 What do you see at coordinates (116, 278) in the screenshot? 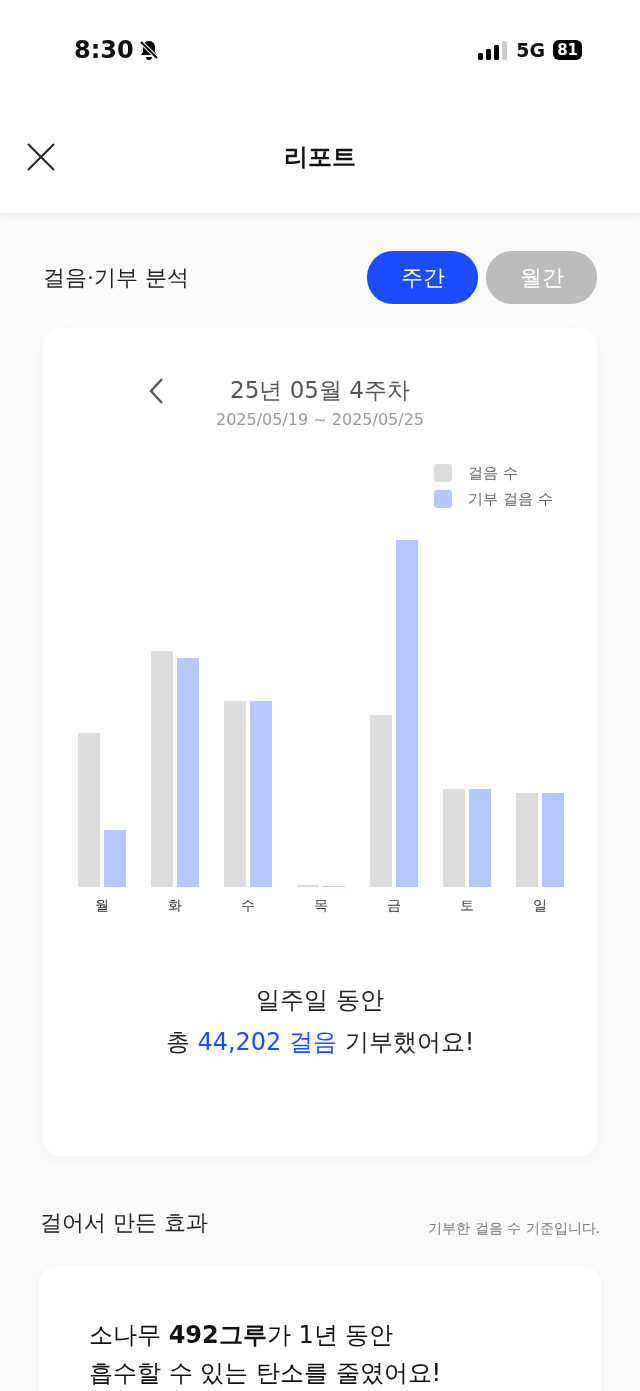
I see `section-title: 걸음·기부 분석` at bounding box center [116, 278].